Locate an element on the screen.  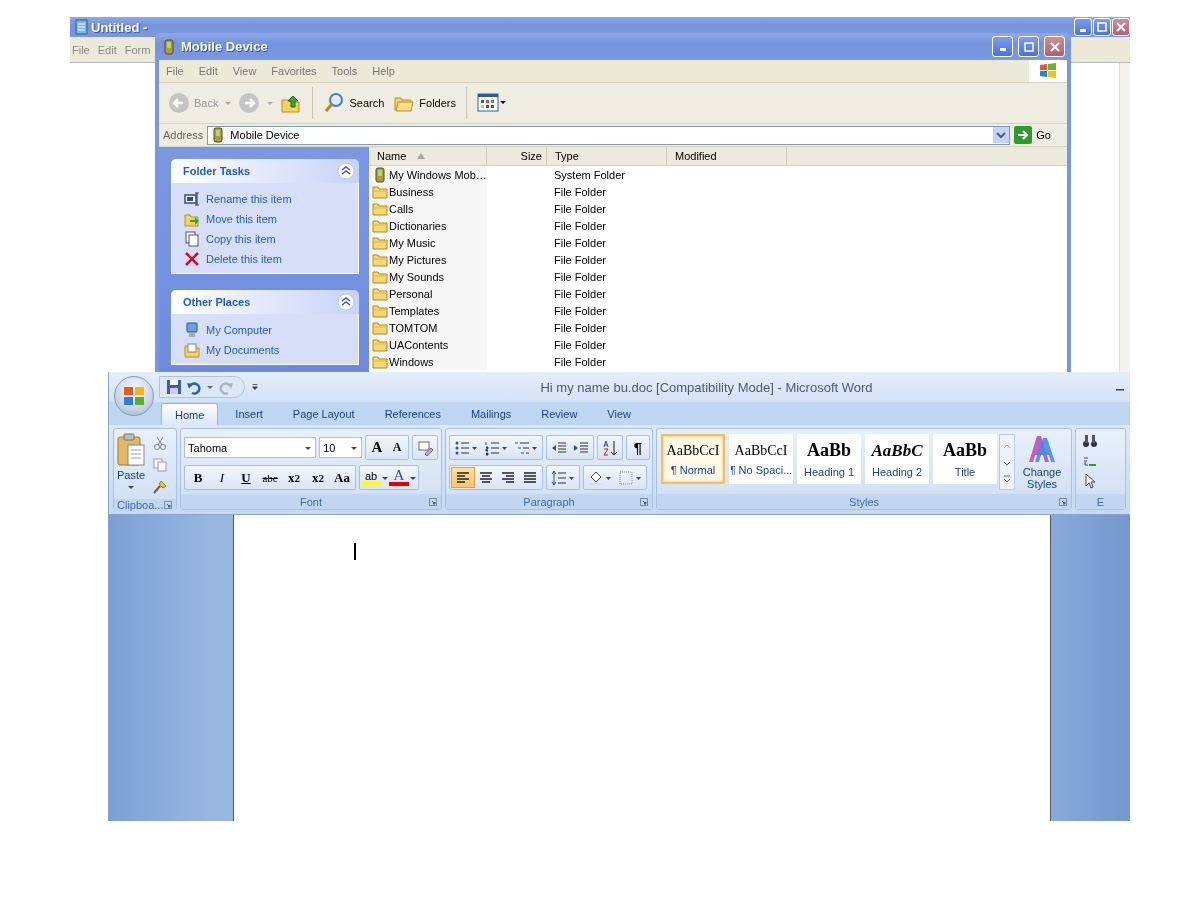
search-button: Search is located at coordinates (354, 103).